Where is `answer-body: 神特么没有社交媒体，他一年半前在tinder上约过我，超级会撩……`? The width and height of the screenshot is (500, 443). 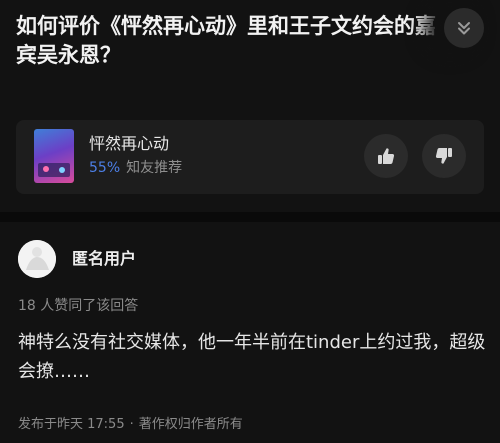 answer-body: 神特么没有社交媒体，他一年半前在tinder上约过我，超级会撩…… is located at coordinates (252, 357).